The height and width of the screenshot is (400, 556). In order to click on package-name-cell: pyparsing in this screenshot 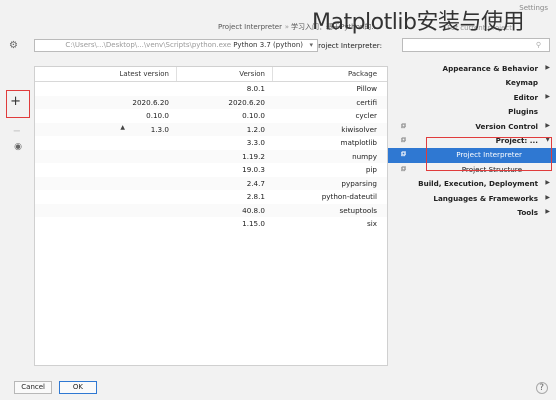, I will do `click(359, 183)`.